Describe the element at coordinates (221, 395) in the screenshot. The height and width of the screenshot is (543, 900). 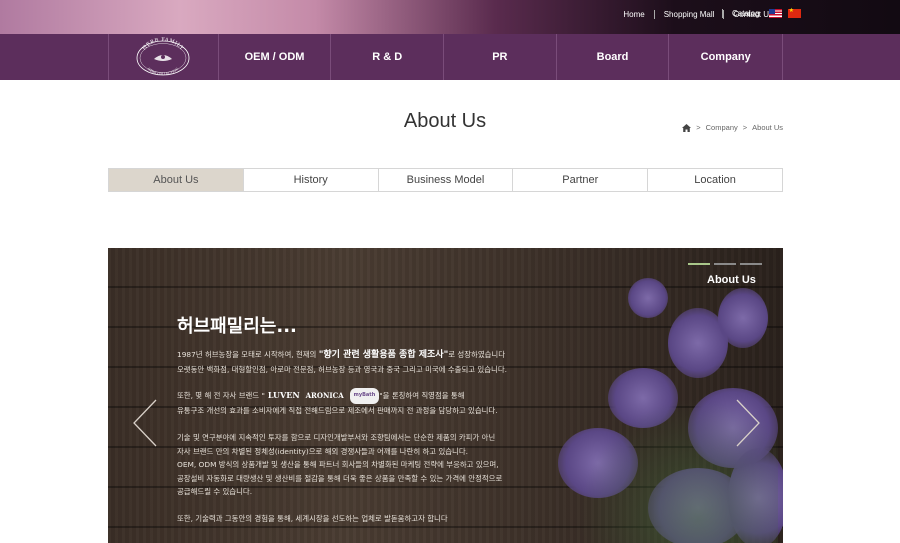
I see `hero-p2-pre: 또한, 몇 해 전 자사 브랜드 "` at that location.